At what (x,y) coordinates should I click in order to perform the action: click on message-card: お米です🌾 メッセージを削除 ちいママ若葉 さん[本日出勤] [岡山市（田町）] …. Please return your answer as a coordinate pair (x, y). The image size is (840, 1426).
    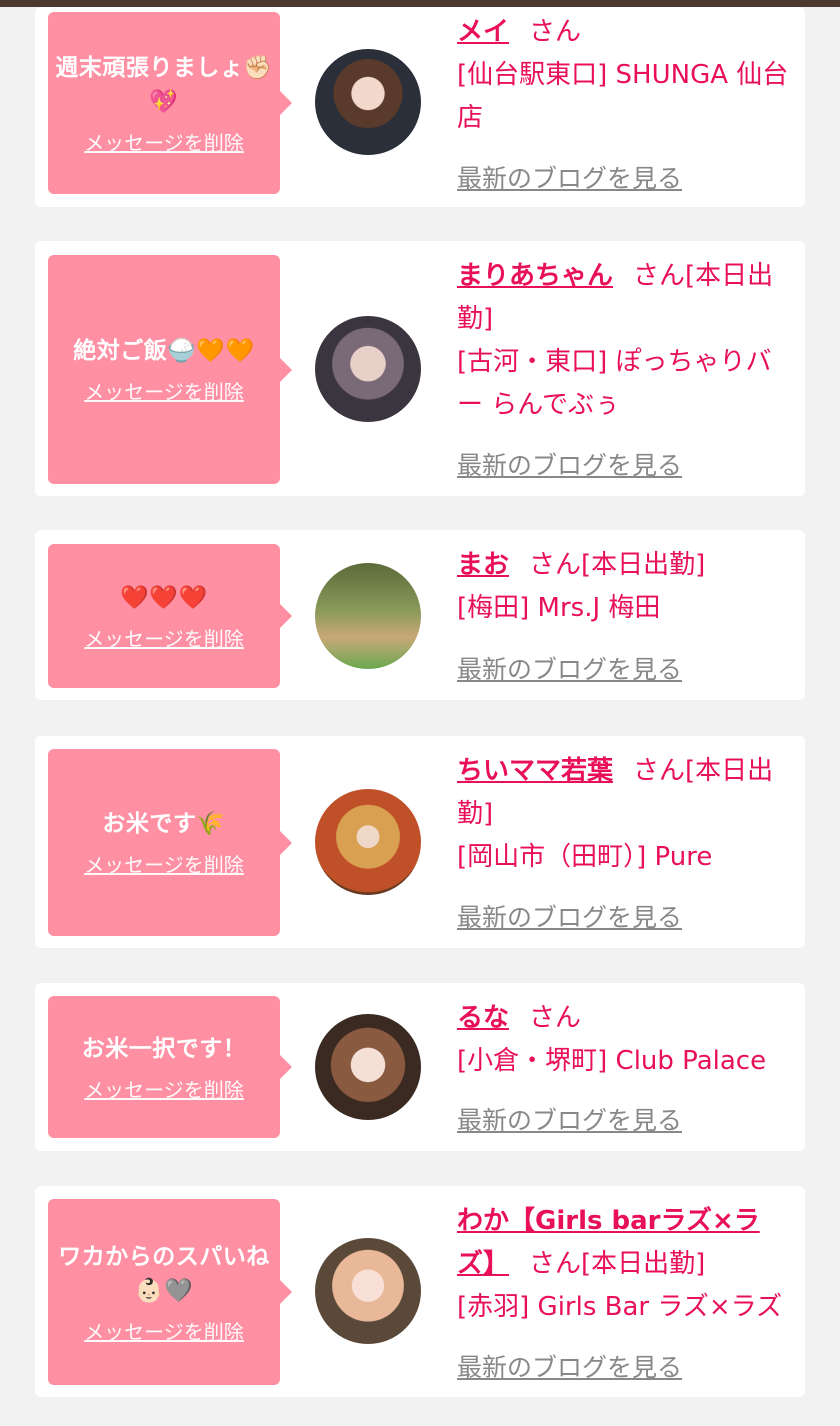
    Looking at the image, I should click on (420, 842).